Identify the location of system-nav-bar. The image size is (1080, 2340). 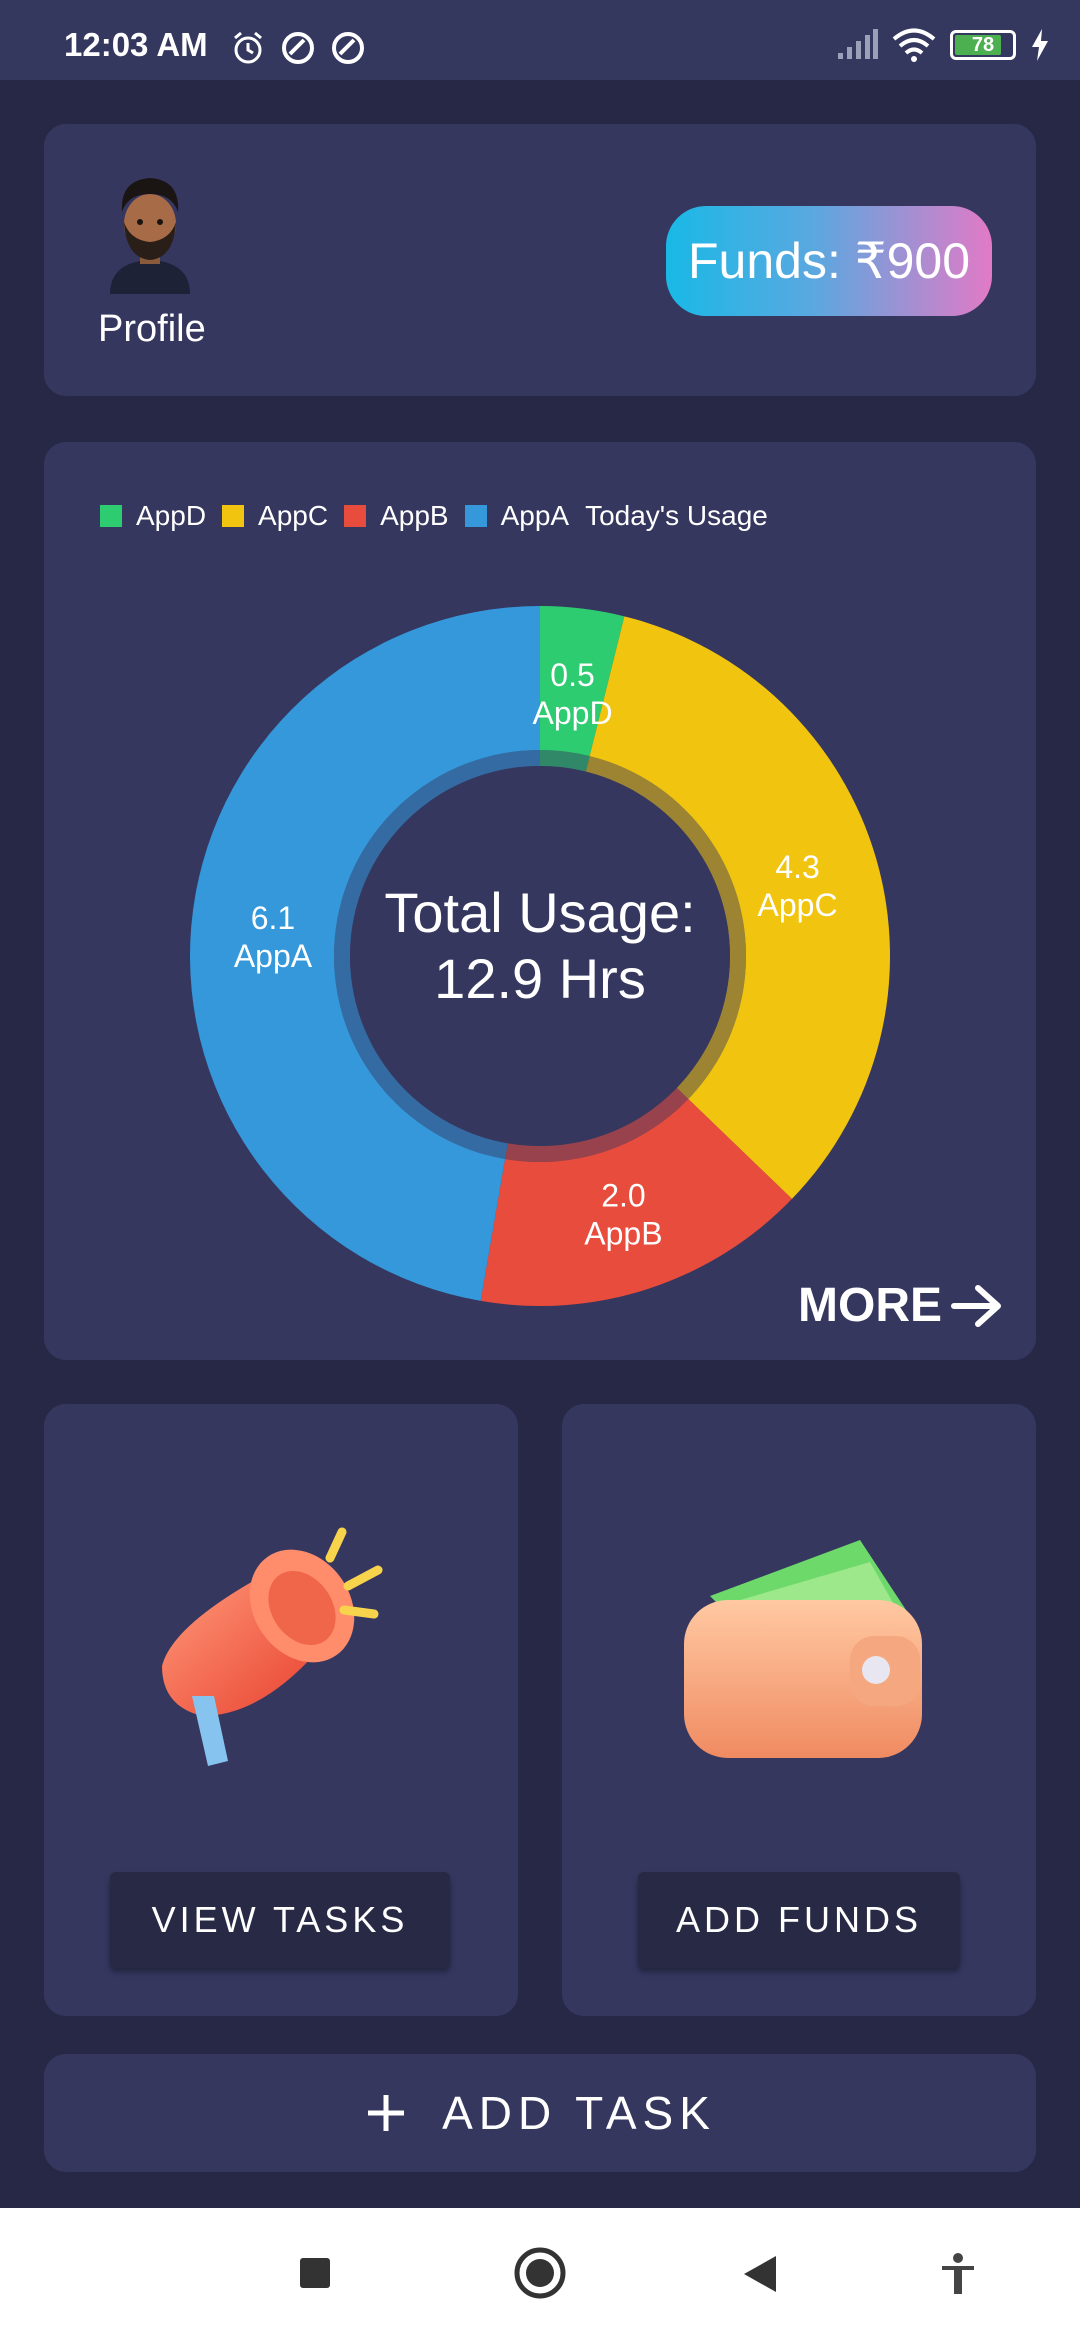
(540, 2274).